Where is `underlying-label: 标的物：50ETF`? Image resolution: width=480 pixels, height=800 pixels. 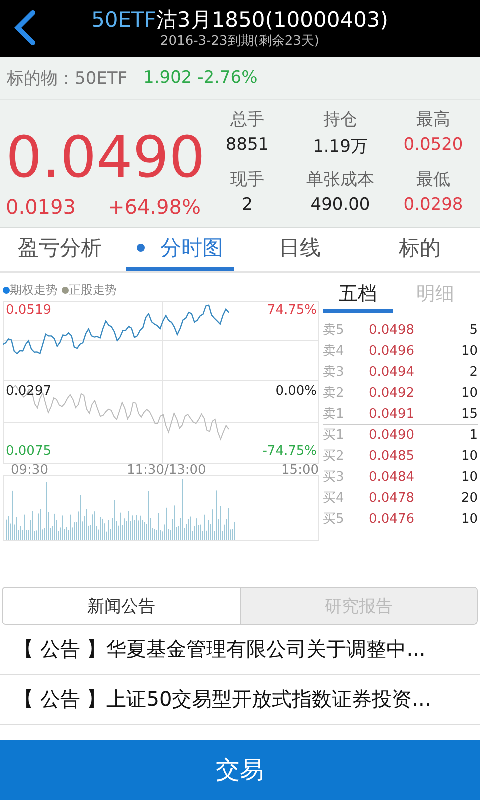
underlying-label: 标的物：50ETF is located at coordinates (67, 79).